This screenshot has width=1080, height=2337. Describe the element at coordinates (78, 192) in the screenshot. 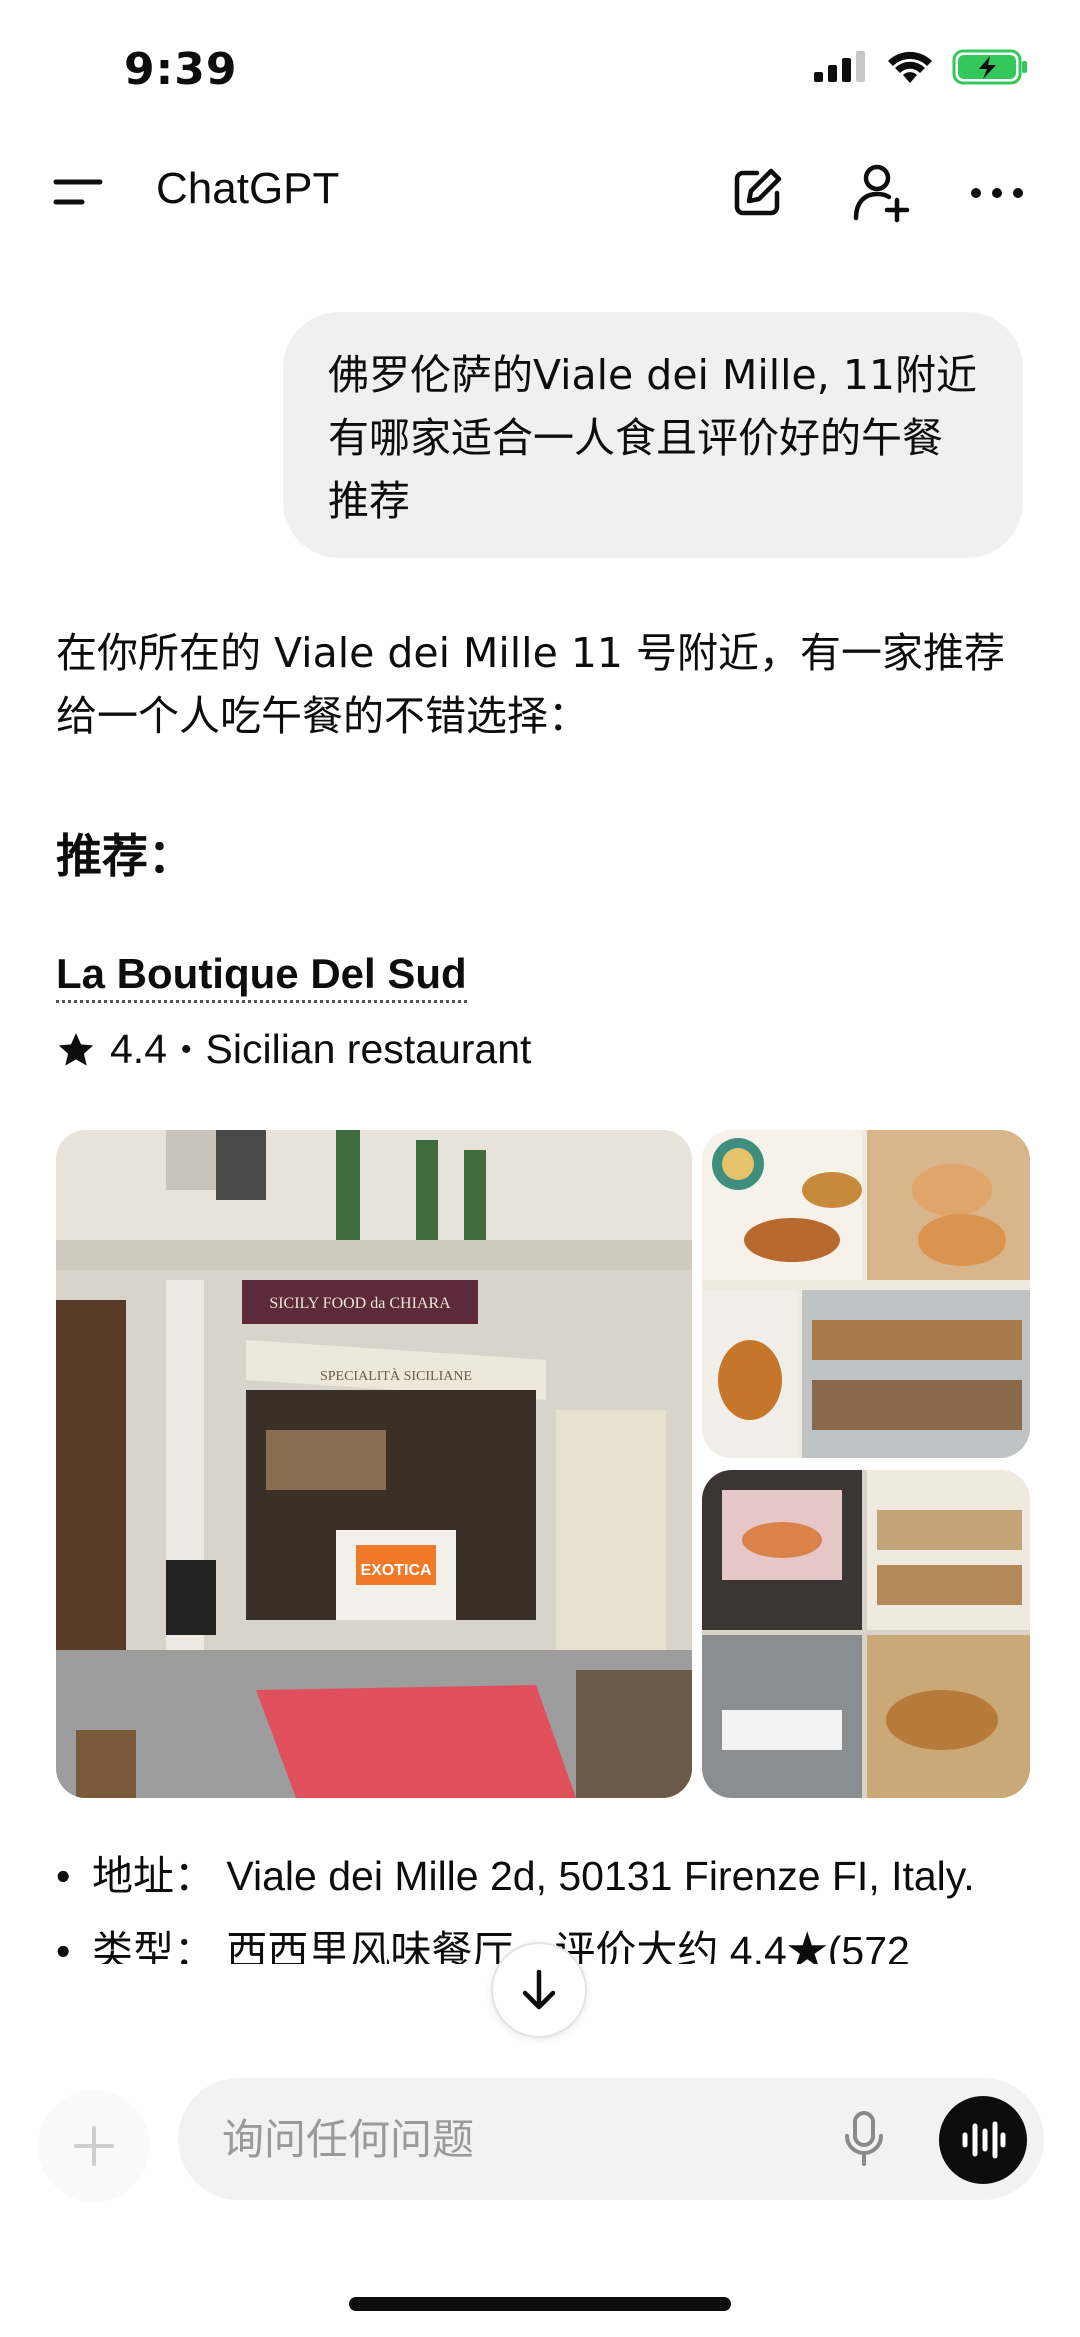

I see `menu-icon` at that location.